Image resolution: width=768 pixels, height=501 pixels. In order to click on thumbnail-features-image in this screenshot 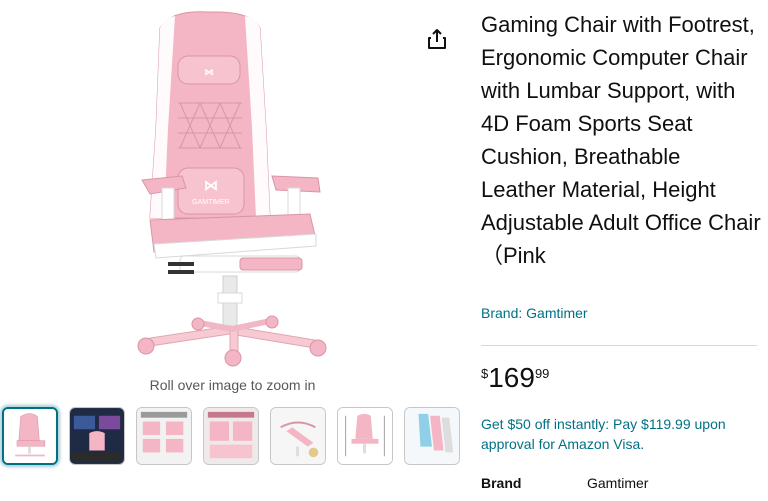, I will do `click(164, 436)`.